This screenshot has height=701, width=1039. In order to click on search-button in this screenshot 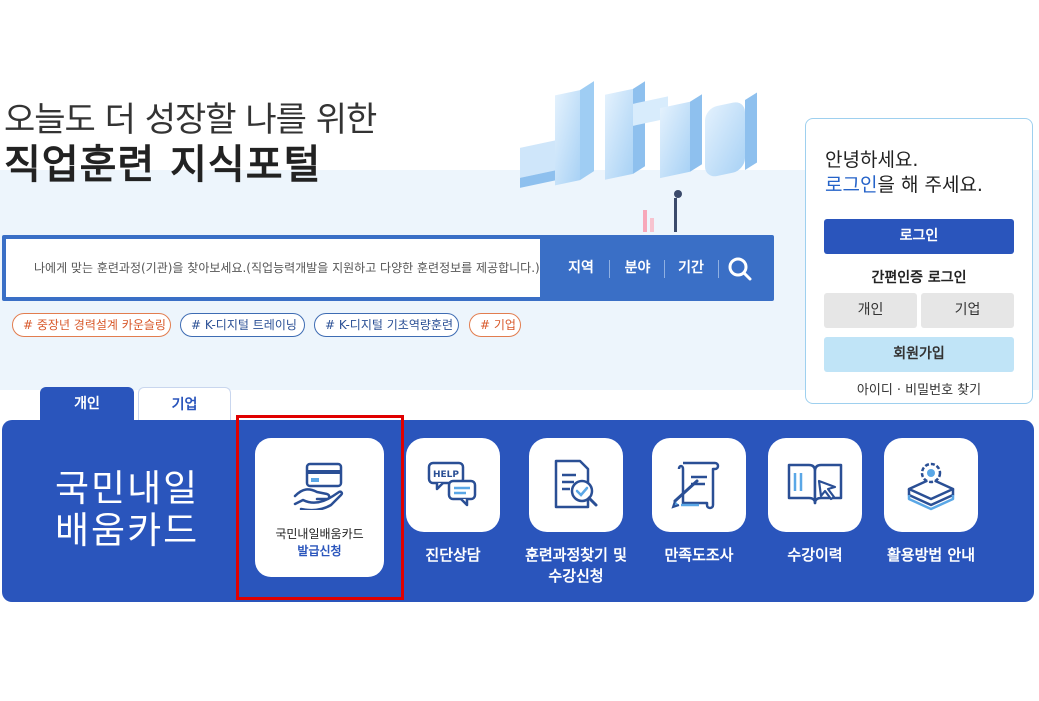, I will do `click(740, 269)`.